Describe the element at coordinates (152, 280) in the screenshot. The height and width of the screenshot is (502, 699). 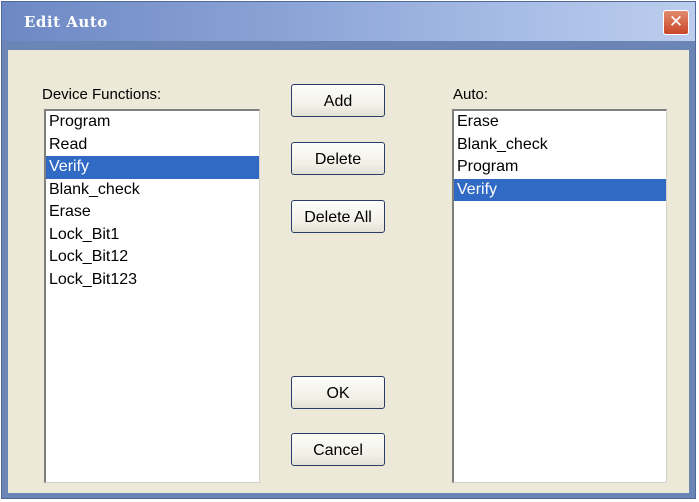
I see `list-item: Lock_Bit123` at that location.